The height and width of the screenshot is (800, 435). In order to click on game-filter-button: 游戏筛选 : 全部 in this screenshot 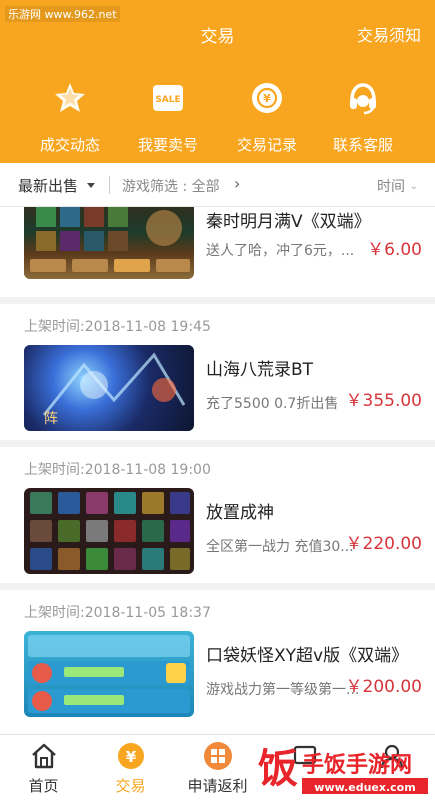, I will do `click(171, 186)`.